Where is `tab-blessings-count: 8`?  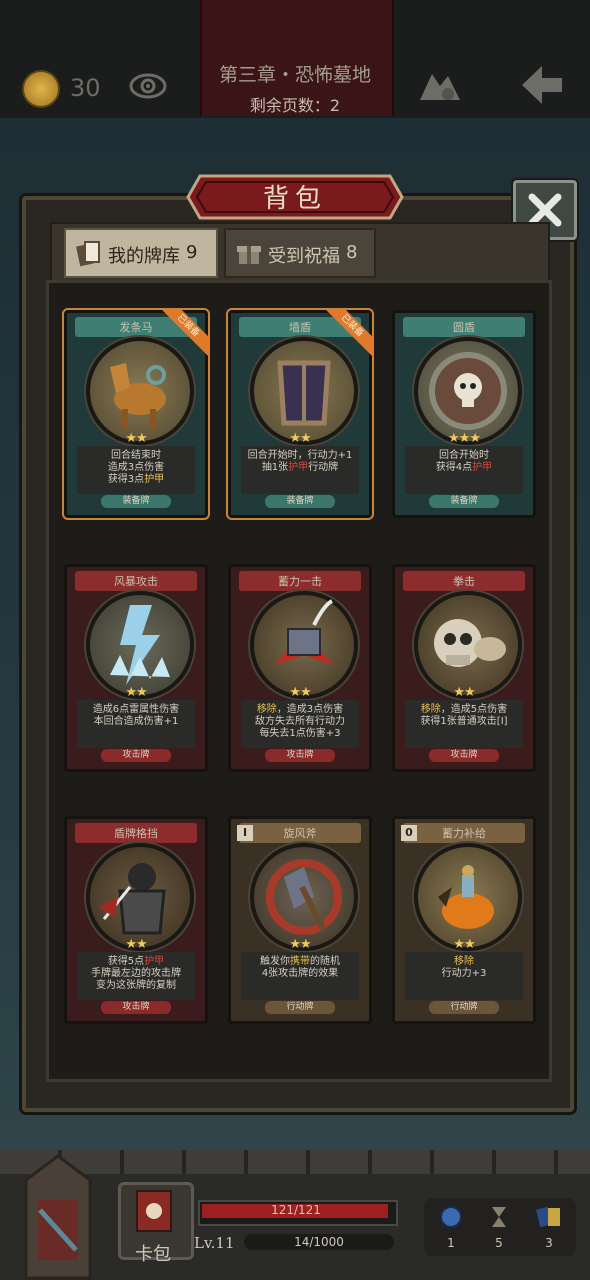
tab-blessings-count: 8 is located at coordinates (352, 252).